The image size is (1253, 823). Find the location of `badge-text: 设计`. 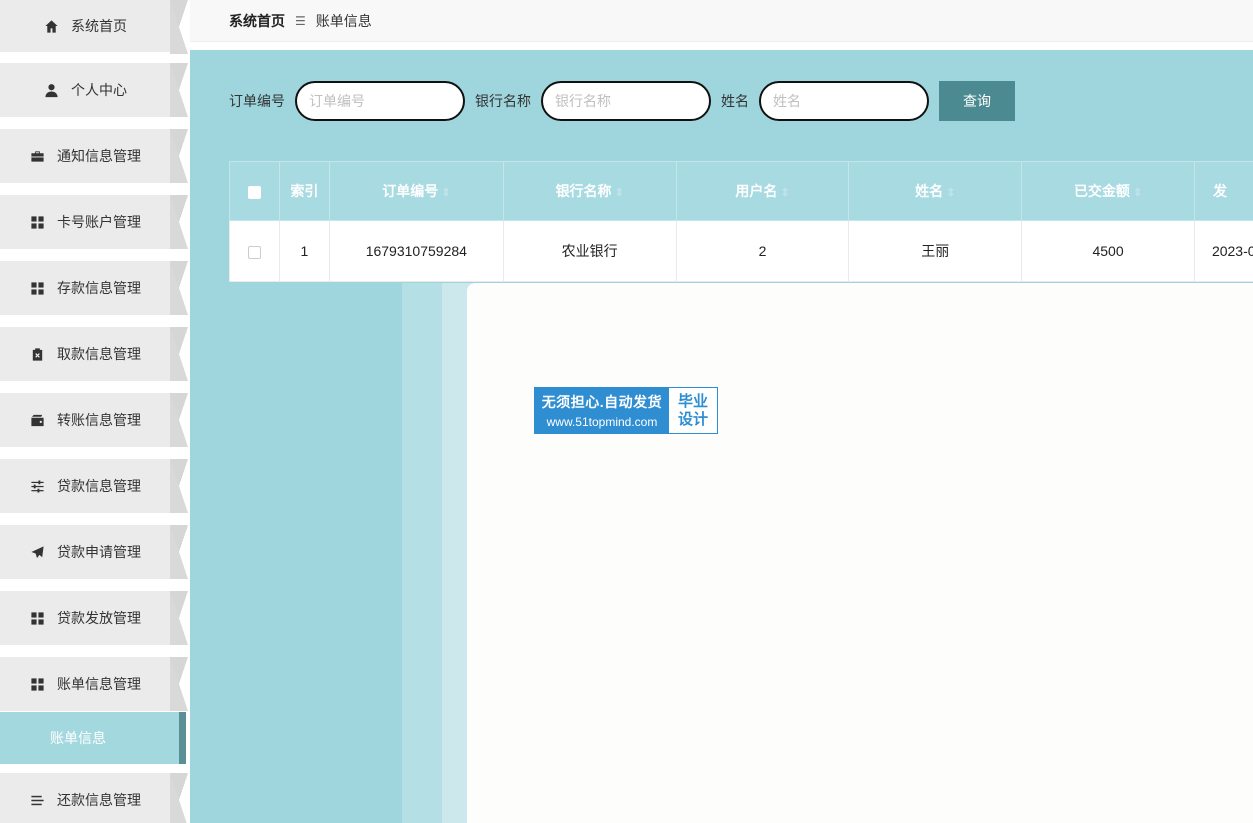

badge-text: 设计 is located at coordinates (692, 419).